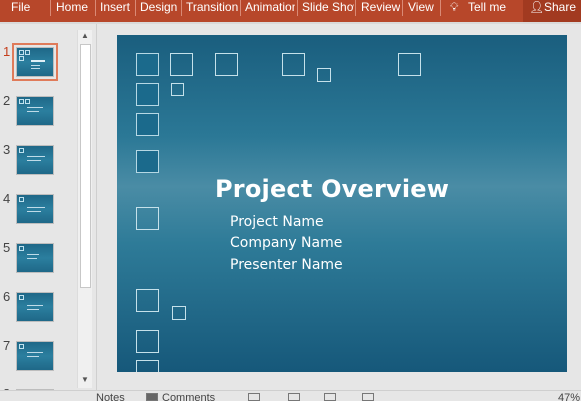 The width and height of the screenshot is (581, 401). Describe the element at coordinates (38, 61) in the screenshot. I see `mini-title` at that location.